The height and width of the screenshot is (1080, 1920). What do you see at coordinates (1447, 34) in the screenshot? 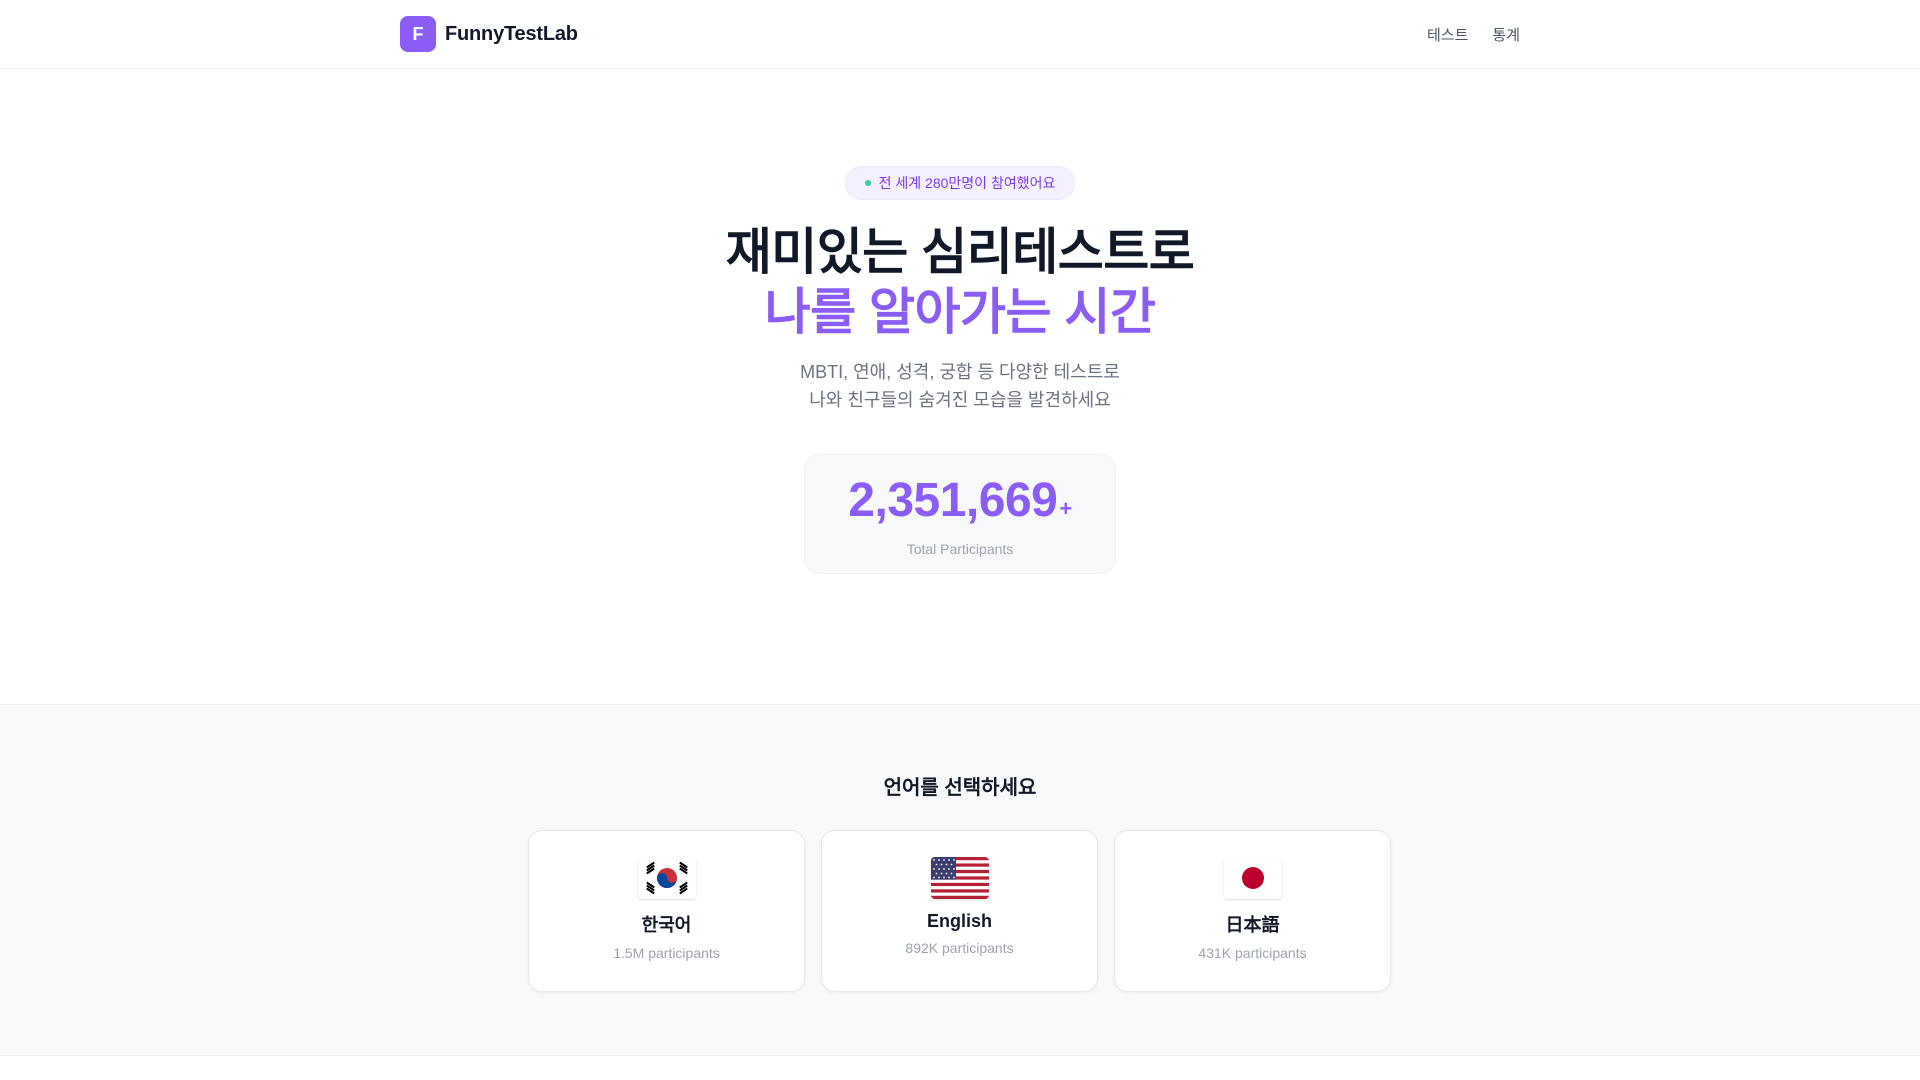
I see `nav-item-tests: 테스트` at bounding box center [1447, 34].